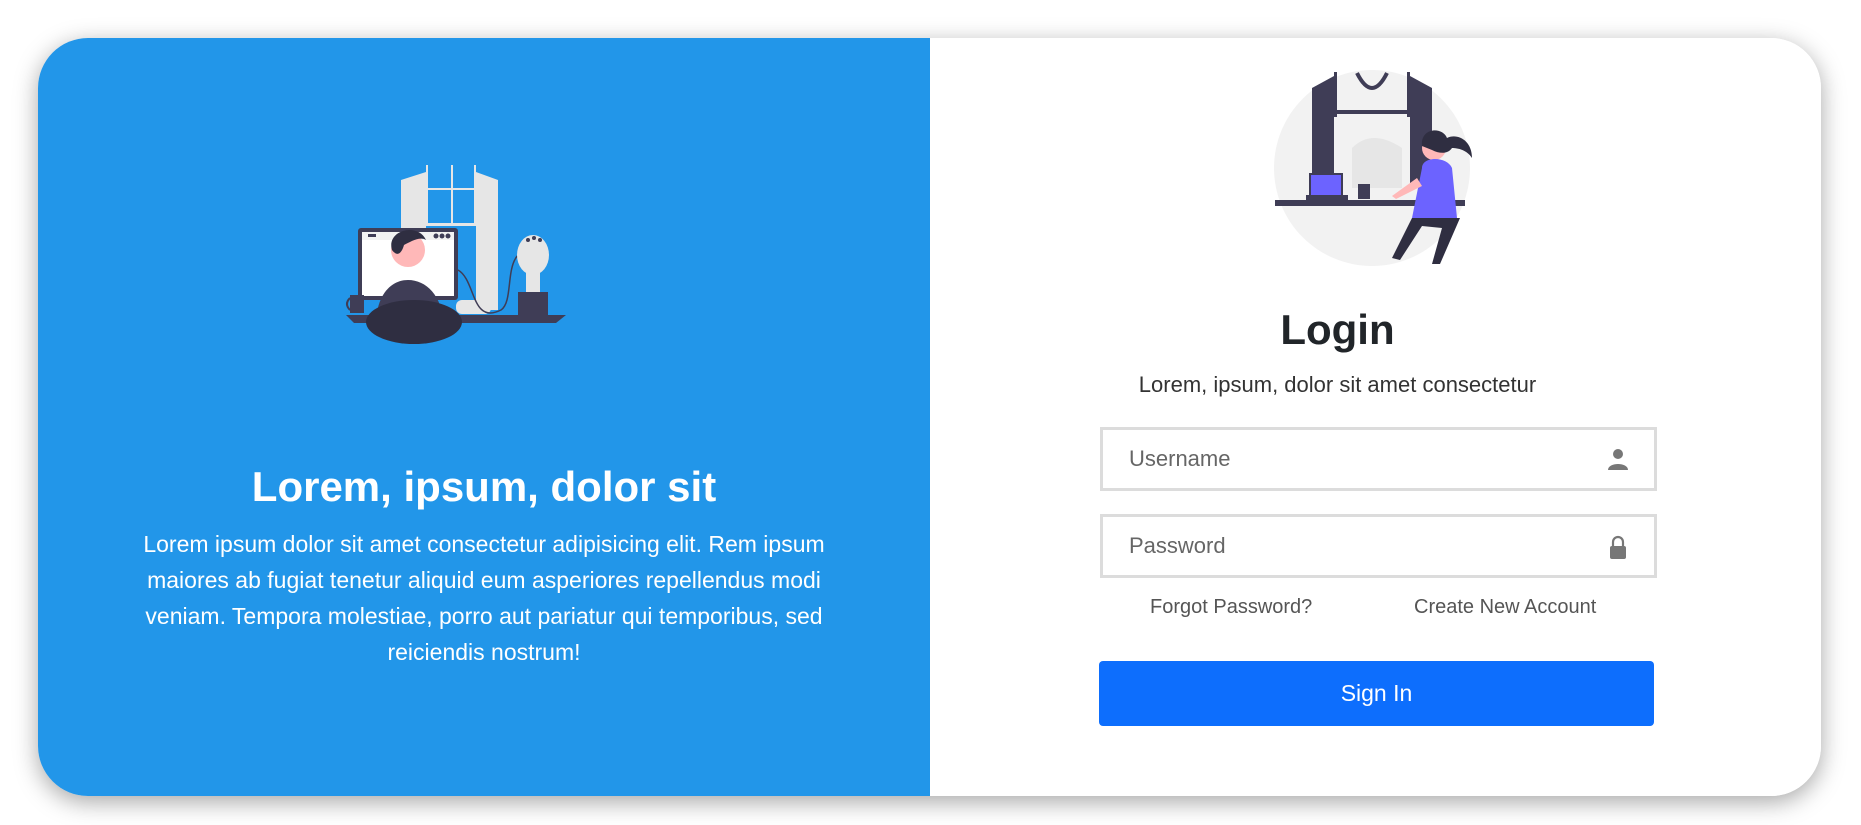  Describe the element at coordinates (1337, 384) in the screenshot. I see `login-subtitle: Lorem, ipsum, dolor sit amet consectetur` at that location.